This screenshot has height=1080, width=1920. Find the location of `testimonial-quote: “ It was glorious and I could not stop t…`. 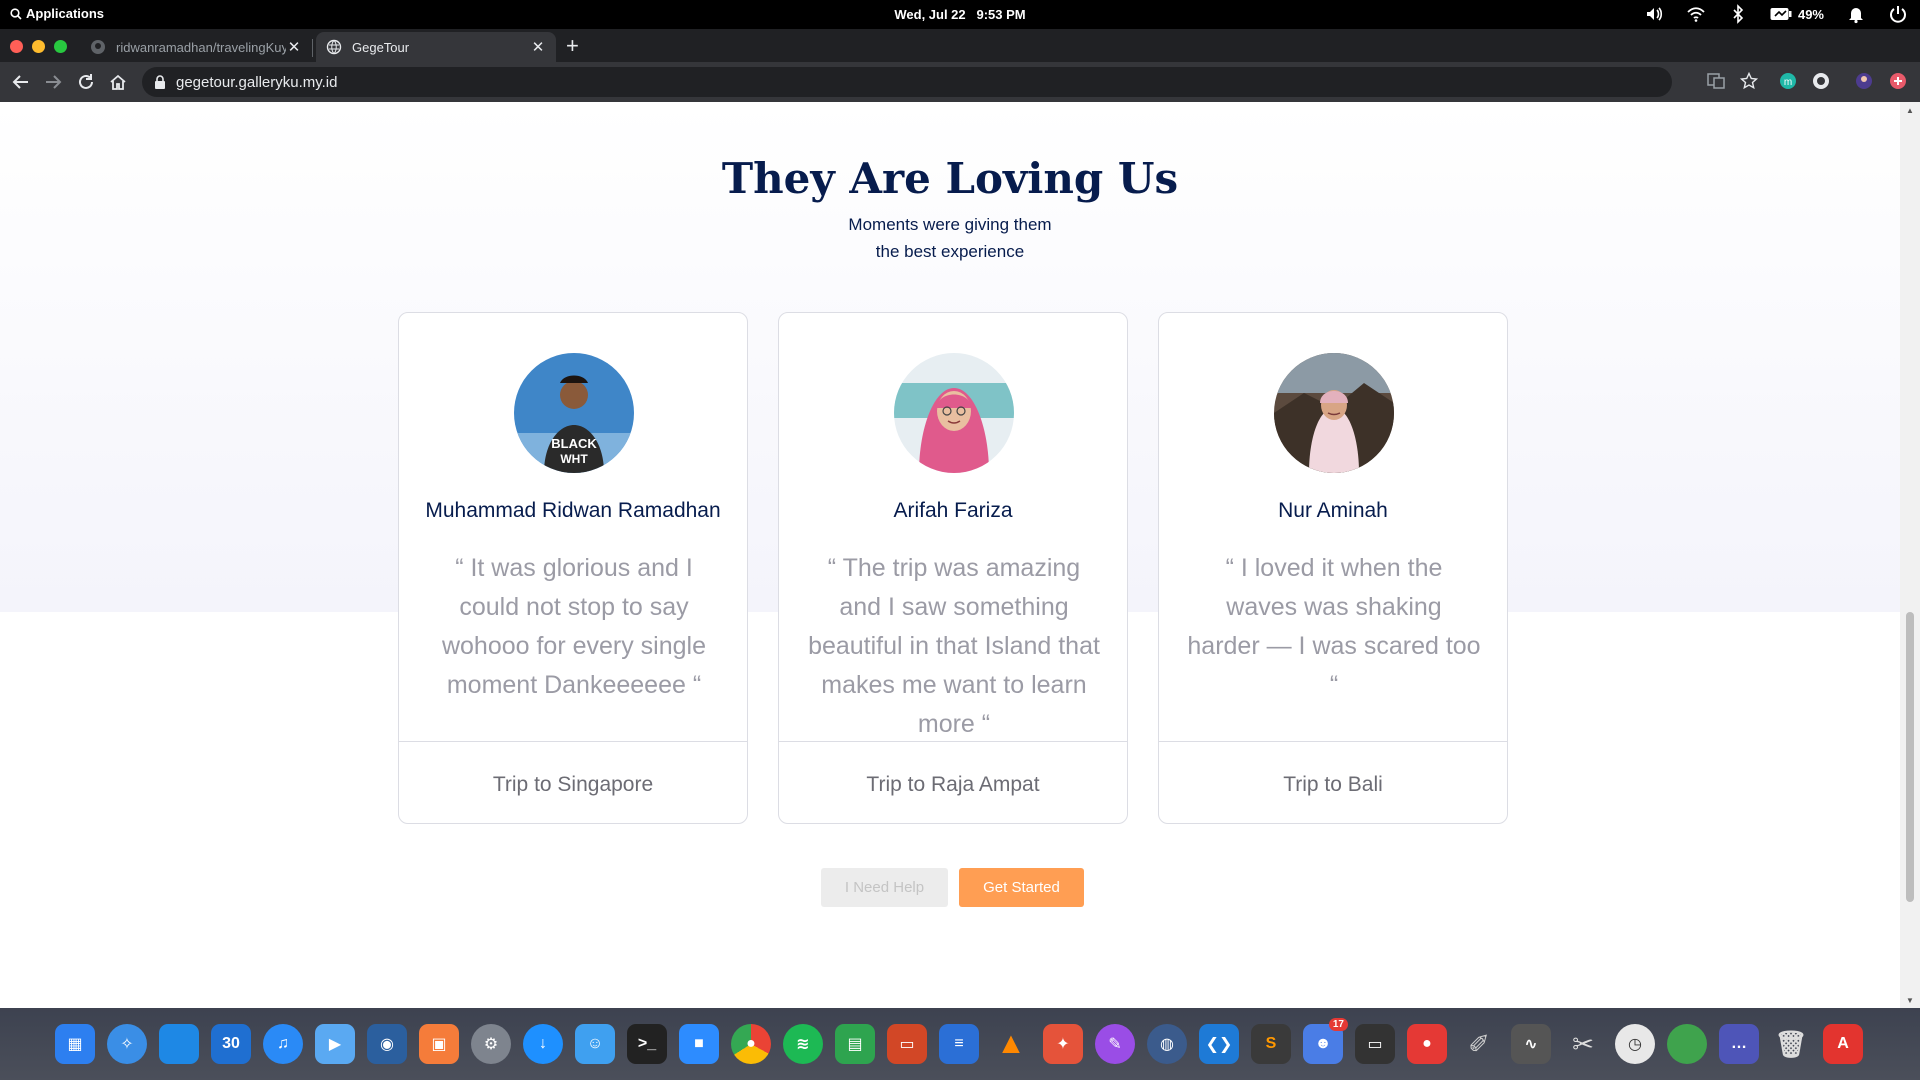

testimonial-quote: “ It was glorious and I could not stop t… is located at coordinates (574, 626).